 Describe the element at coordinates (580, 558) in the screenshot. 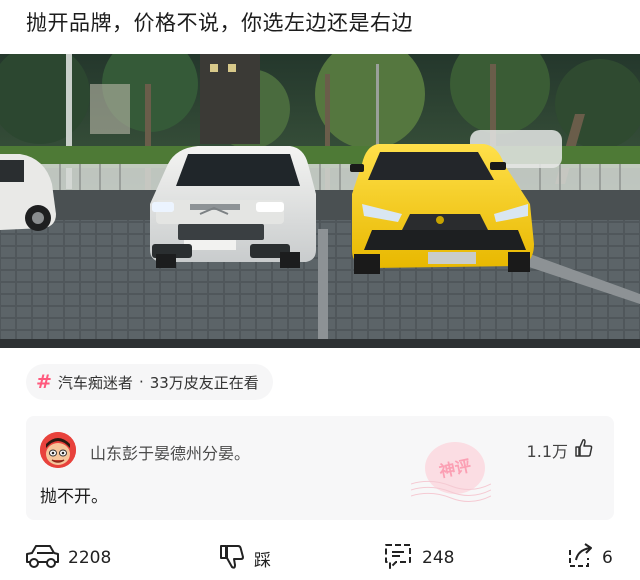

I see `share-icon` at that location.